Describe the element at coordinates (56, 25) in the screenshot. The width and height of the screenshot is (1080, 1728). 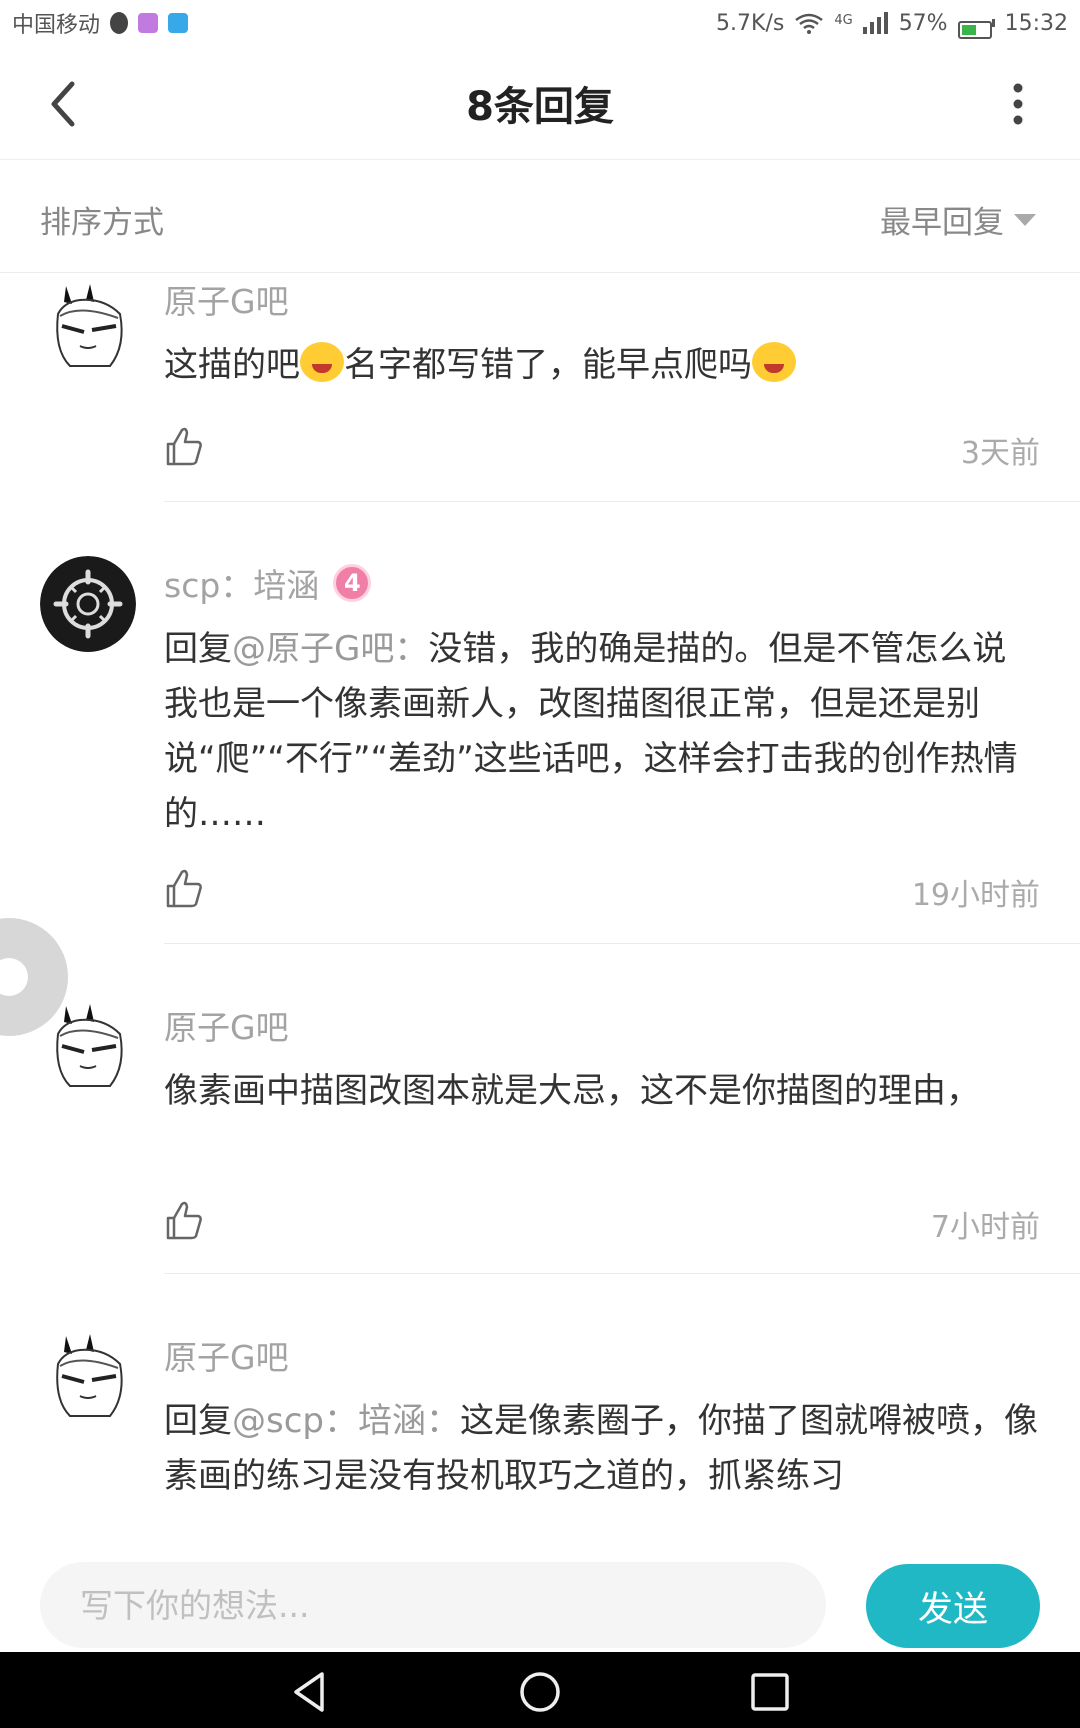
I see `carrier-name: 中国移动` at that location.